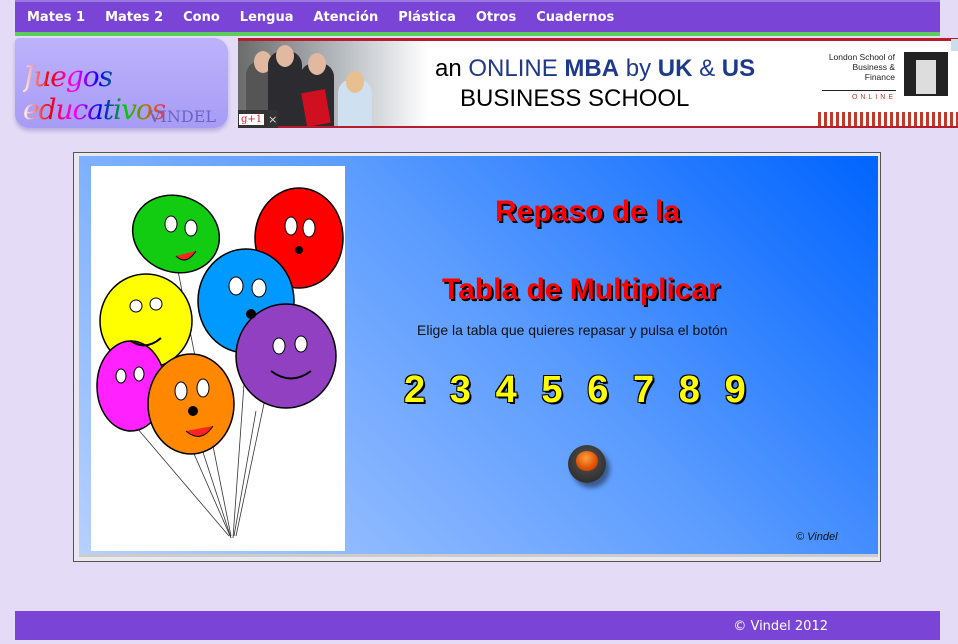 Image resolution: width=958 pixels, height=644 pixels. Describe the element at coordinates (575, 17) in the screenshot. I see `nav-cuadernos: Cuadernos` at that location.